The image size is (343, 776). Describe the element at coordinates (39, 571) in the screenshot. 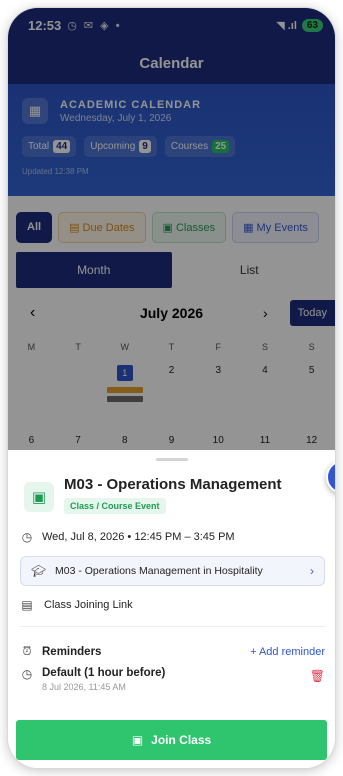

I see `graduation-cap-icon: 🎓︎` at that location.